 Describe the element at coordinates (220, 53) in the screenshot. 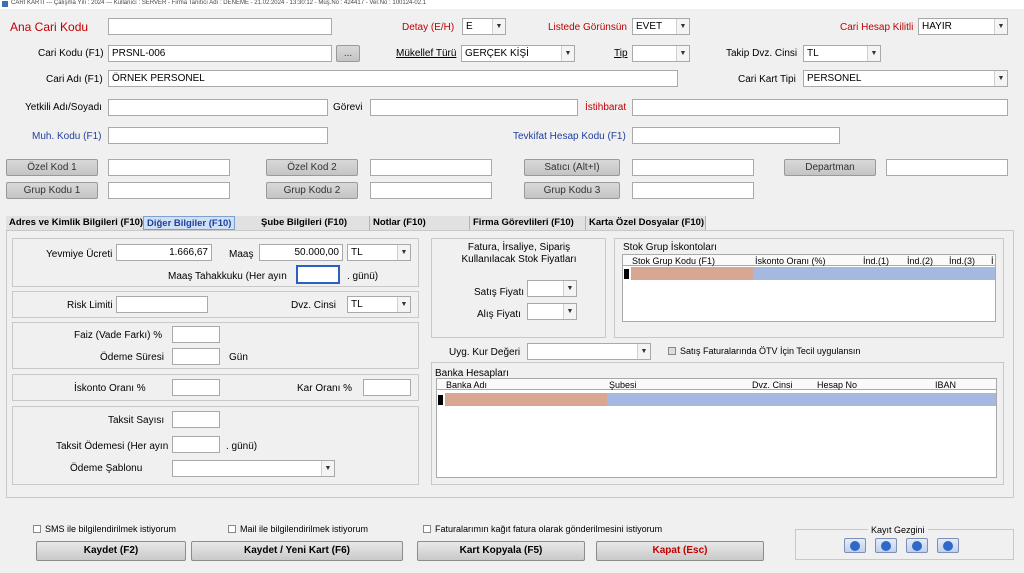

I see `cari-kodu-field: PRSNL-006` at that location.